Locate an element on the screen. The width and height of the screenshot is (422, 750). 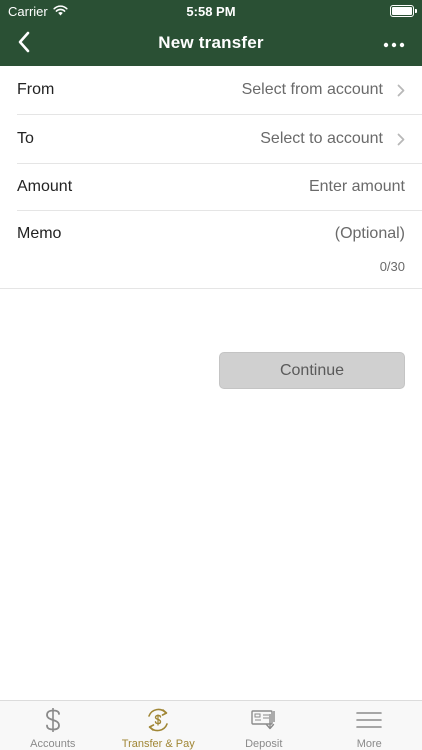
tab-label: Deposit is located at coordinates (264, 744).